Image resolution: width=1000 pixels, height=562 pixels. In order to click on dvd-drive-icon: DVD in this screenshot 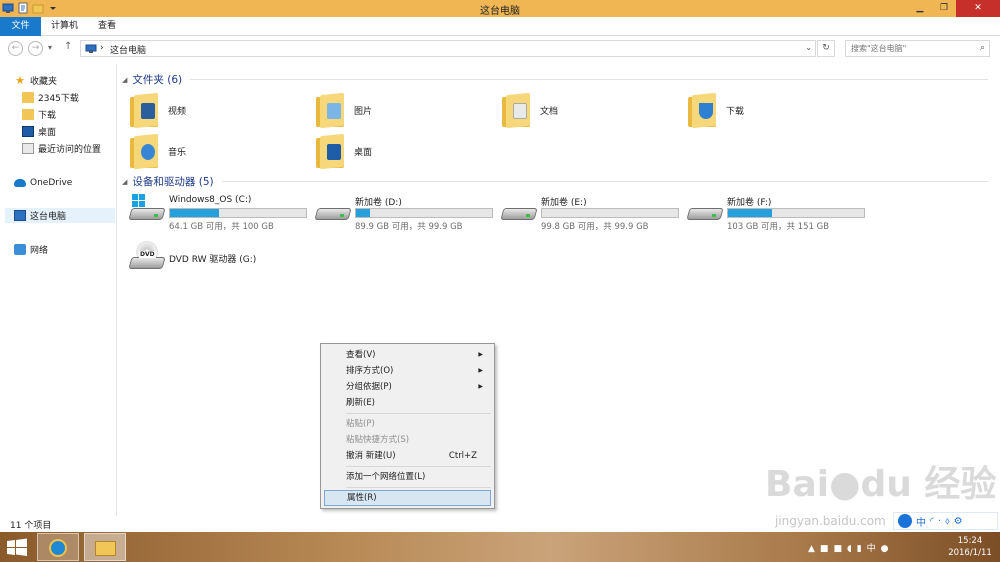, I will do `click(147, 255)`.